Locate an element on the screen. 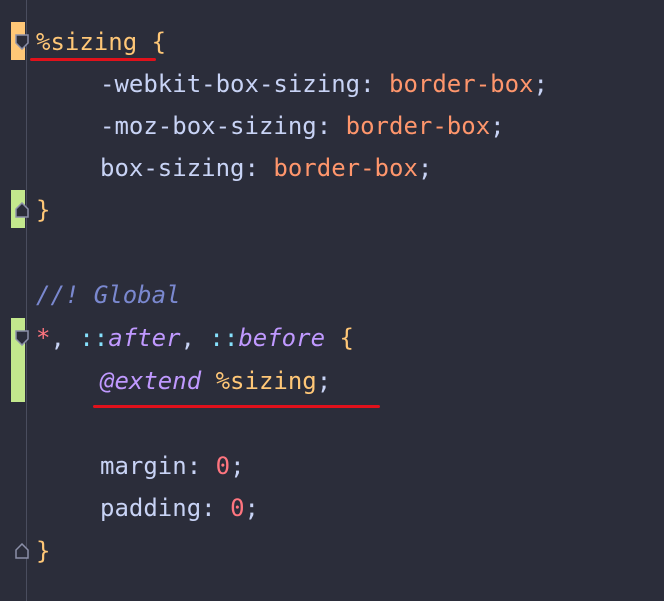  comment: //! Global is located at coordinates (108, 295).